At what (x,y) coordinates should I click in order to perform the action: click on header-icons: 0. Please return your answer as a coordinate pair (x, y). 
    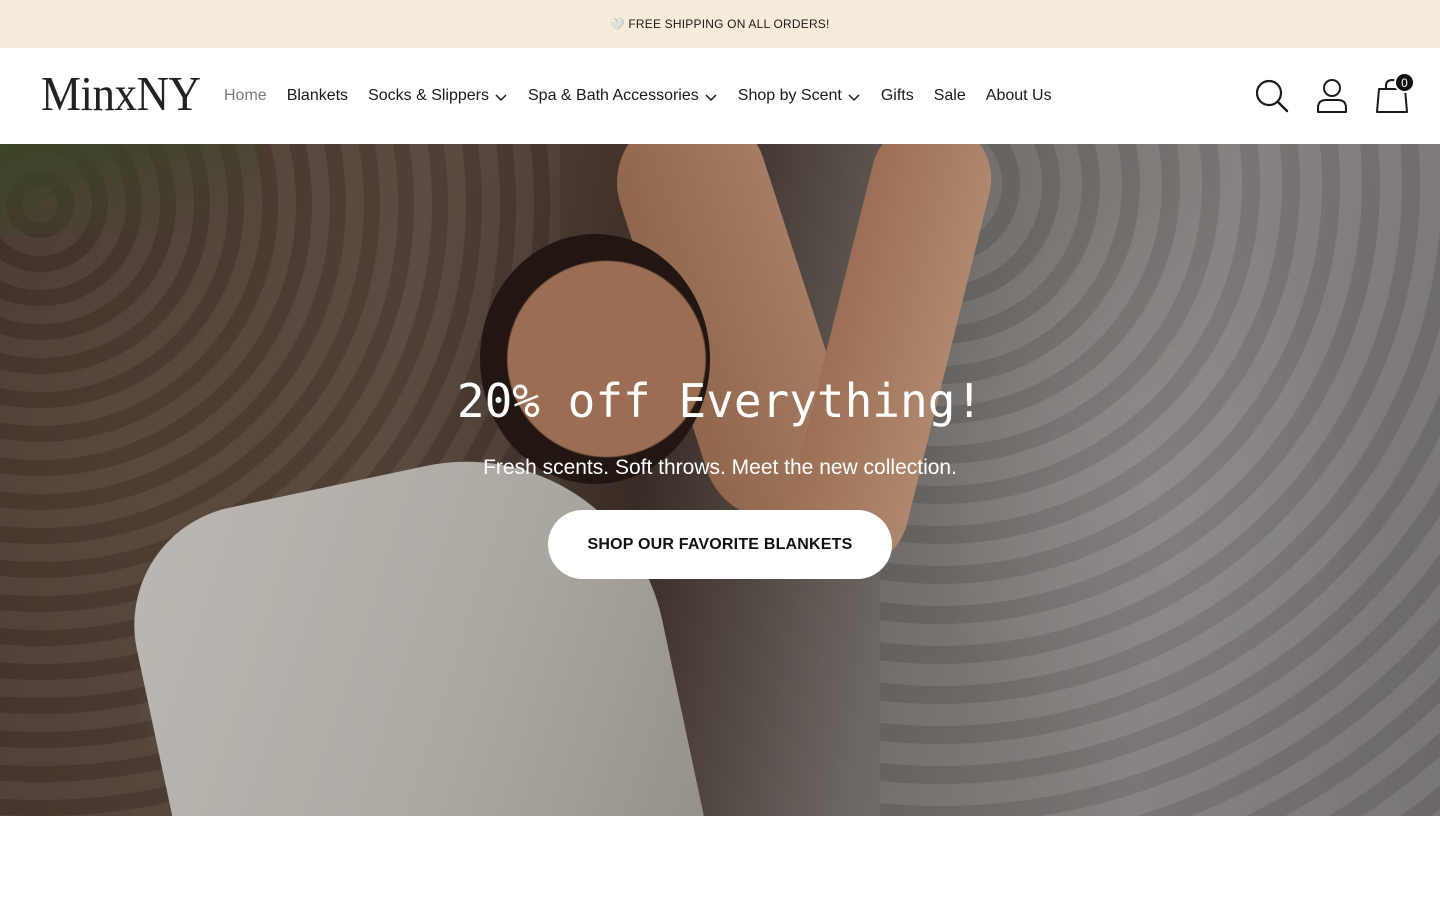
    Looking at the image, I should click on (1334, 96).